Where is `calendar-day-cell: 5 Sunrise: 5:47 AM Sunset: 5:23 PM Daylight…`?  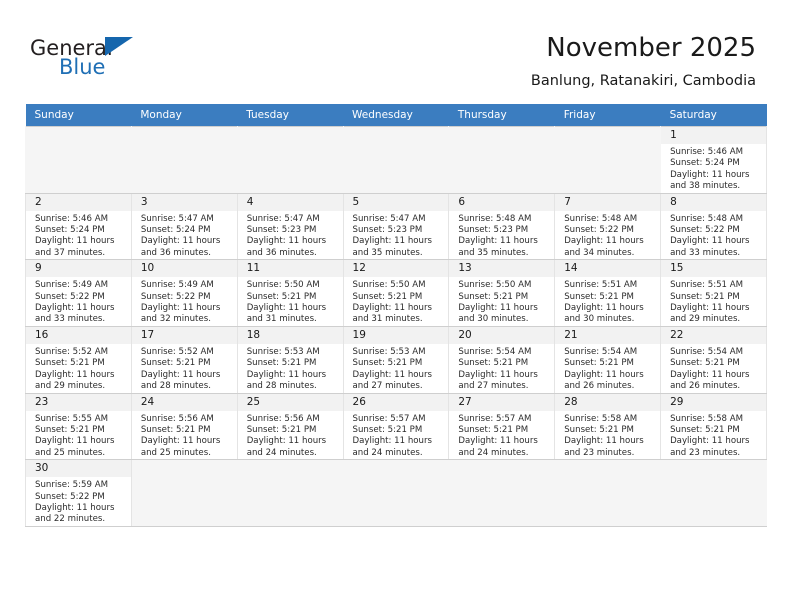 calendar-day-cell: 5 Sunrise: 5:47 AM Sunset: 5:23 PM Daylight… is located at coordinates (396, 226).